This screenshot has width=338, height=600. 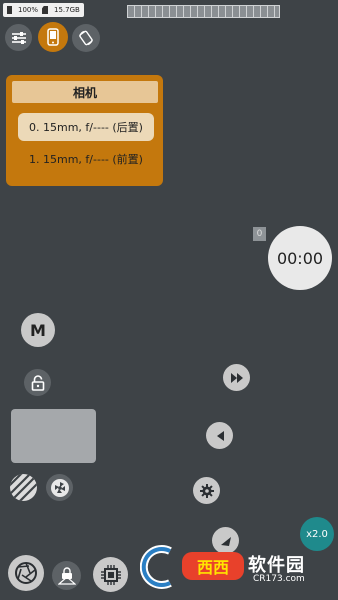 I want to click on storage-icon, so click(x=45, y=10).